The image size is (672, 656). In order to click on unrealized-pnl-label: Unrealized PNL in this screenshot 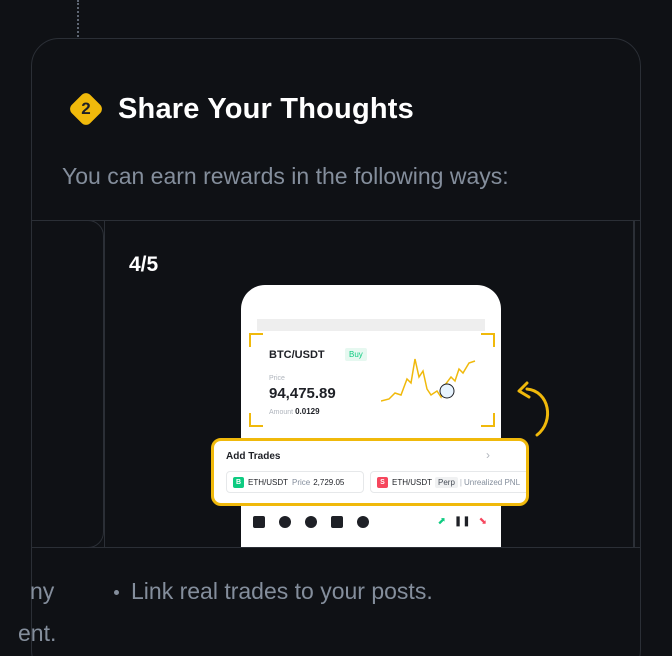, I will do `click(492, 482)`.